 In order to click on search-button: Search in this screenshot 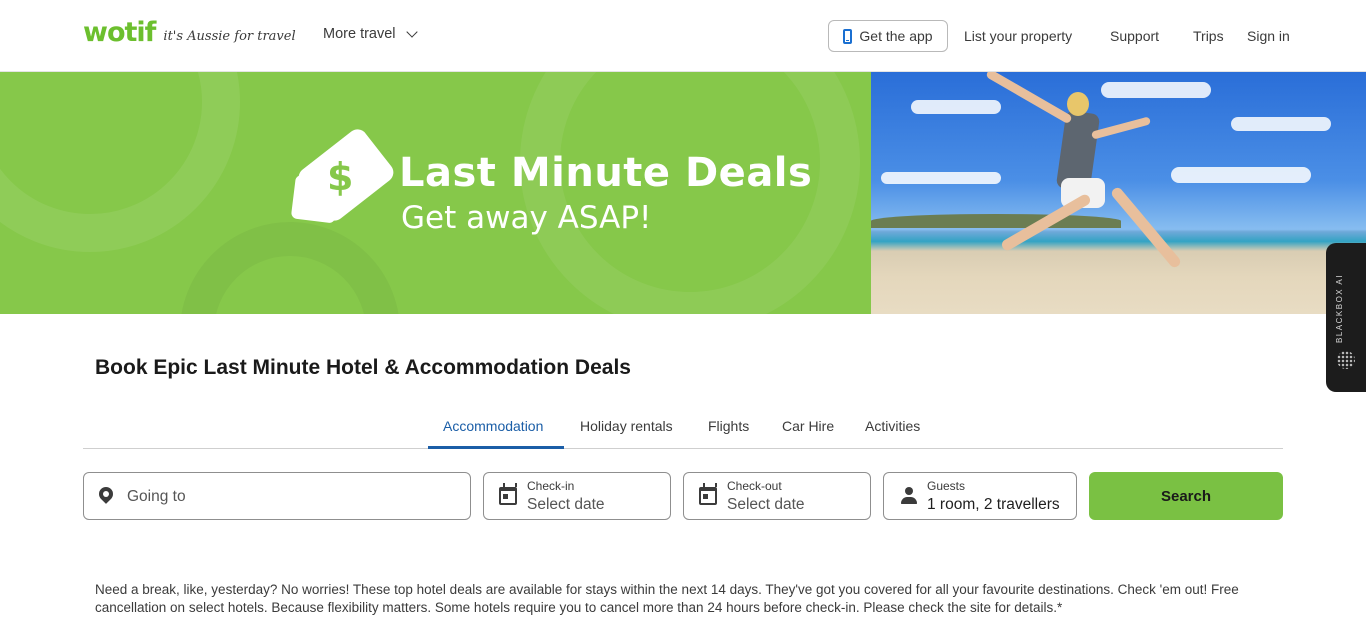, I will do `click(1186, 496)`.